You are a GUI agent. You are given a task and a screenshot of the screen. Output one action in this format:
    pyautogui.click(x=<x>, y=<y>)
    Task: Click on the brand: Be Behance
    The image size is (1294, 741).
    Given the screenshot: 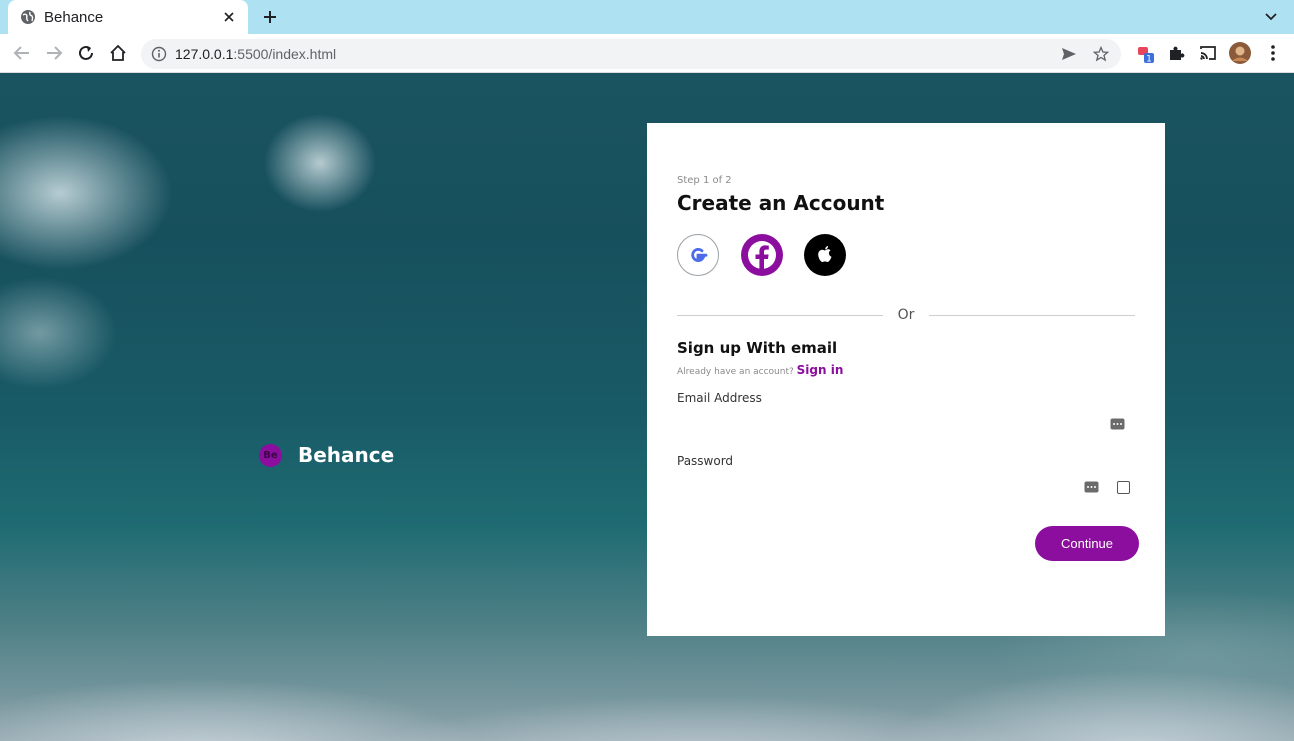 What is the action you would take?
    pyautogui.click(x=326, y=455)
    